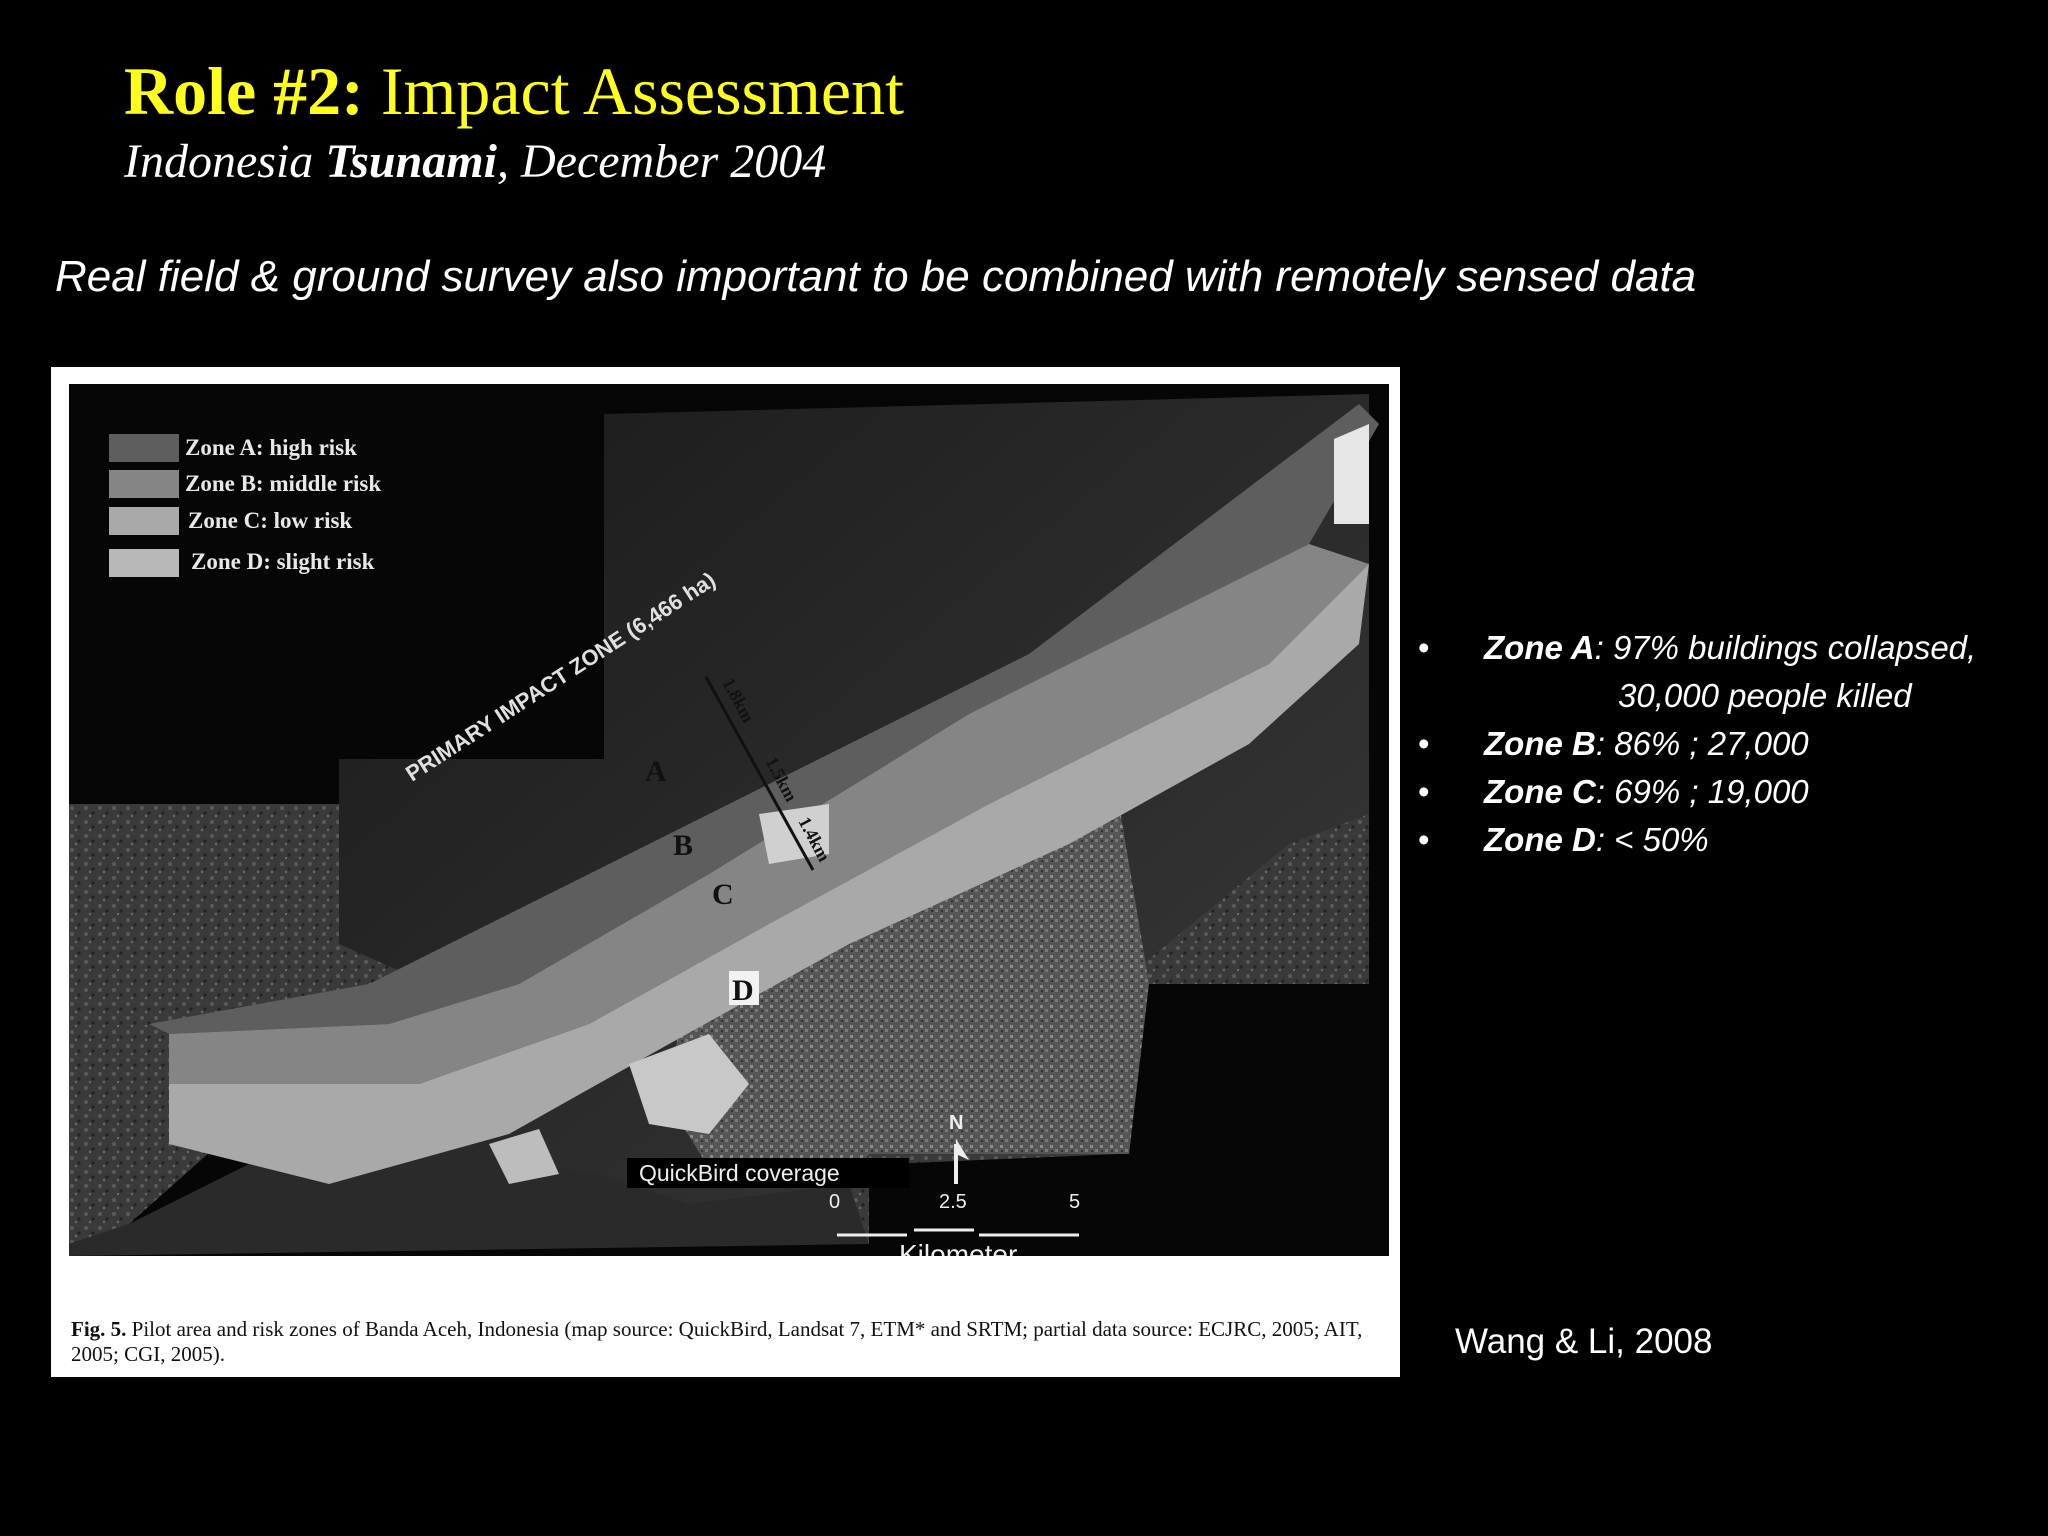 Image resolution: width=2048 pixels, height=1536 pixels. Describe the element at coordinates (723, 894) in the screenshot. I see `zone-letter-c: C` at that location.